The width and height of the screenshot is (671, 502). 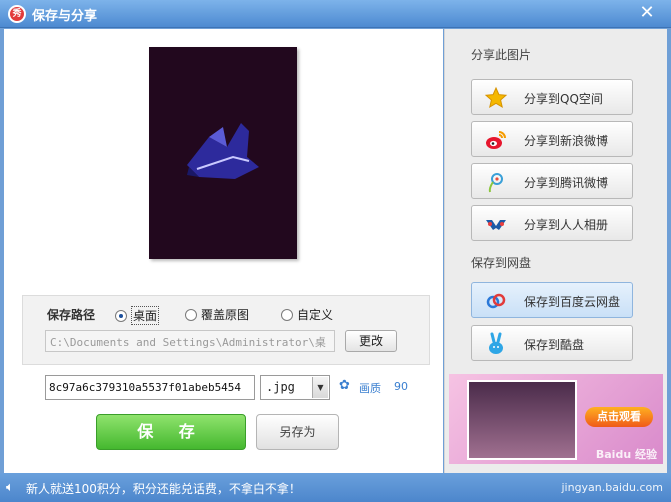 I want to click on window-title: 保存与分享, so click(x=65, y=16).